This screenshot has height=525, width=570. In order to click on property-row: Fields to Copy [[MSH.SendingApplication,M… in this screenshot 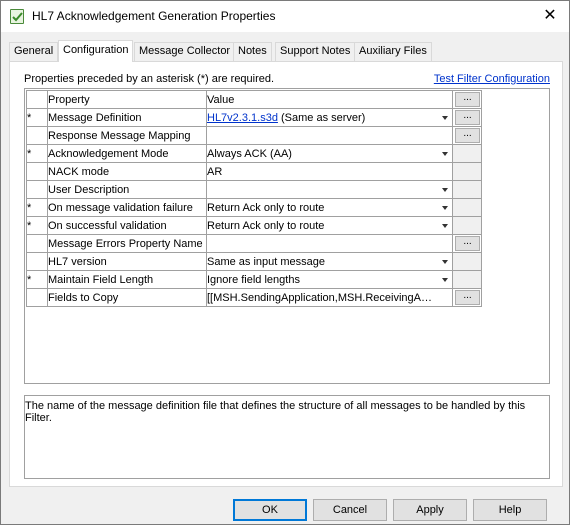, I will do `click(254, 297)`.